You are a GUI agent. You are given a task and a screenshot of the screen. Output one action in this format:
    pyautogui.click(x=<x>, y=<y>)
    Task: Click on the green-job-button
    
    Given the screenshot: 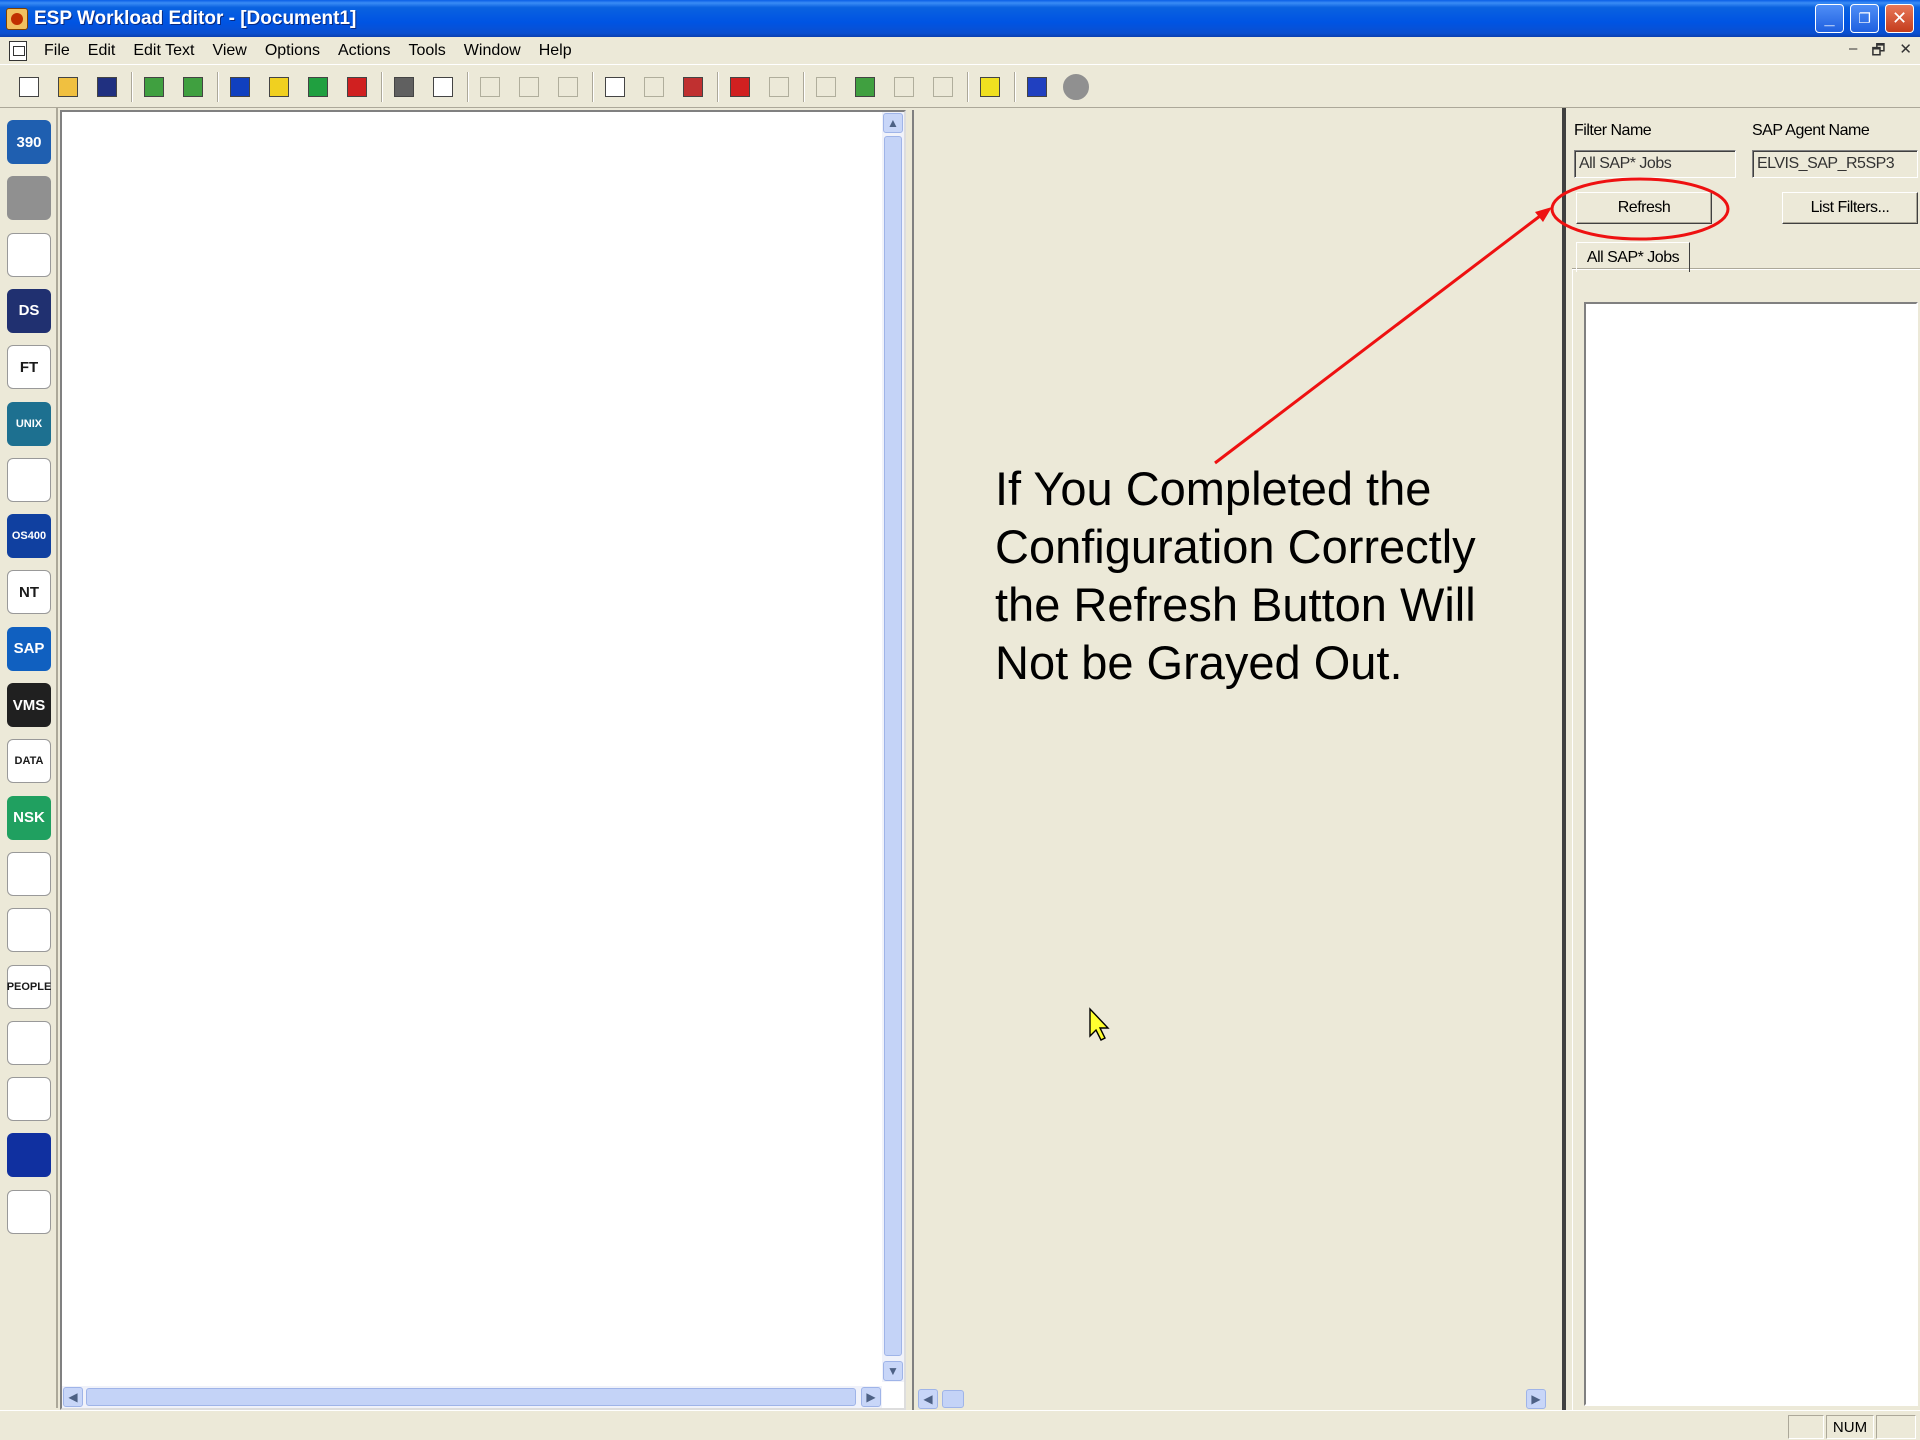 What is the action you would take?
    pyautogui.click(x=318, y=87)
    